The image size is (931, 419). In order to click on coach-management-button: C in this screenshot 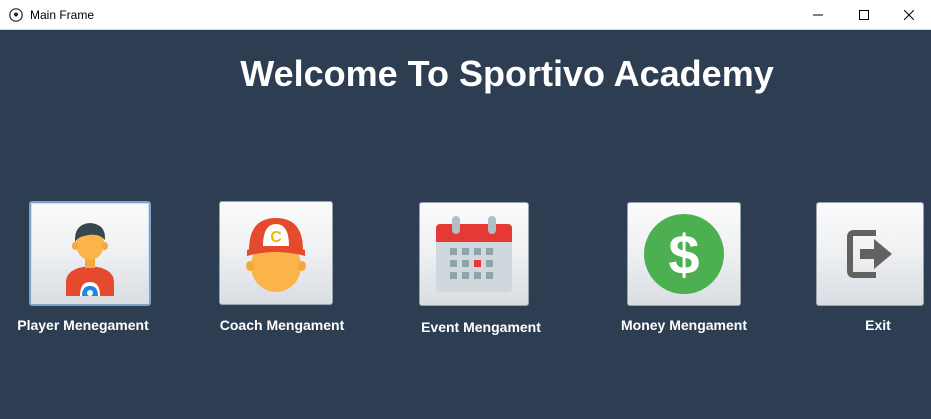, I will do `click(276, 253)`.